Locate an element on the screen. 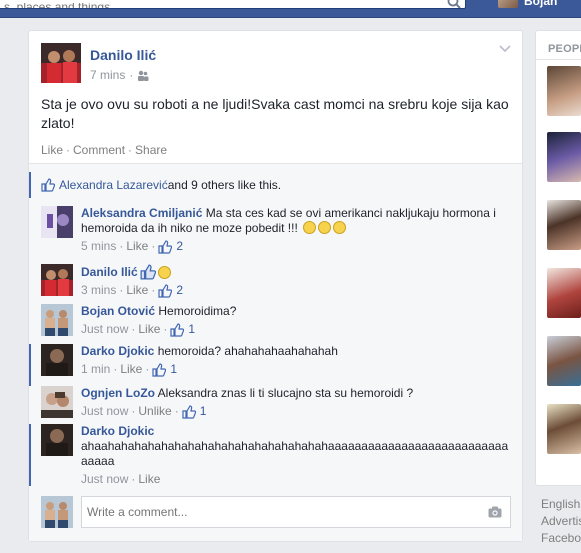  search-box is located at coordinates (233, 4).